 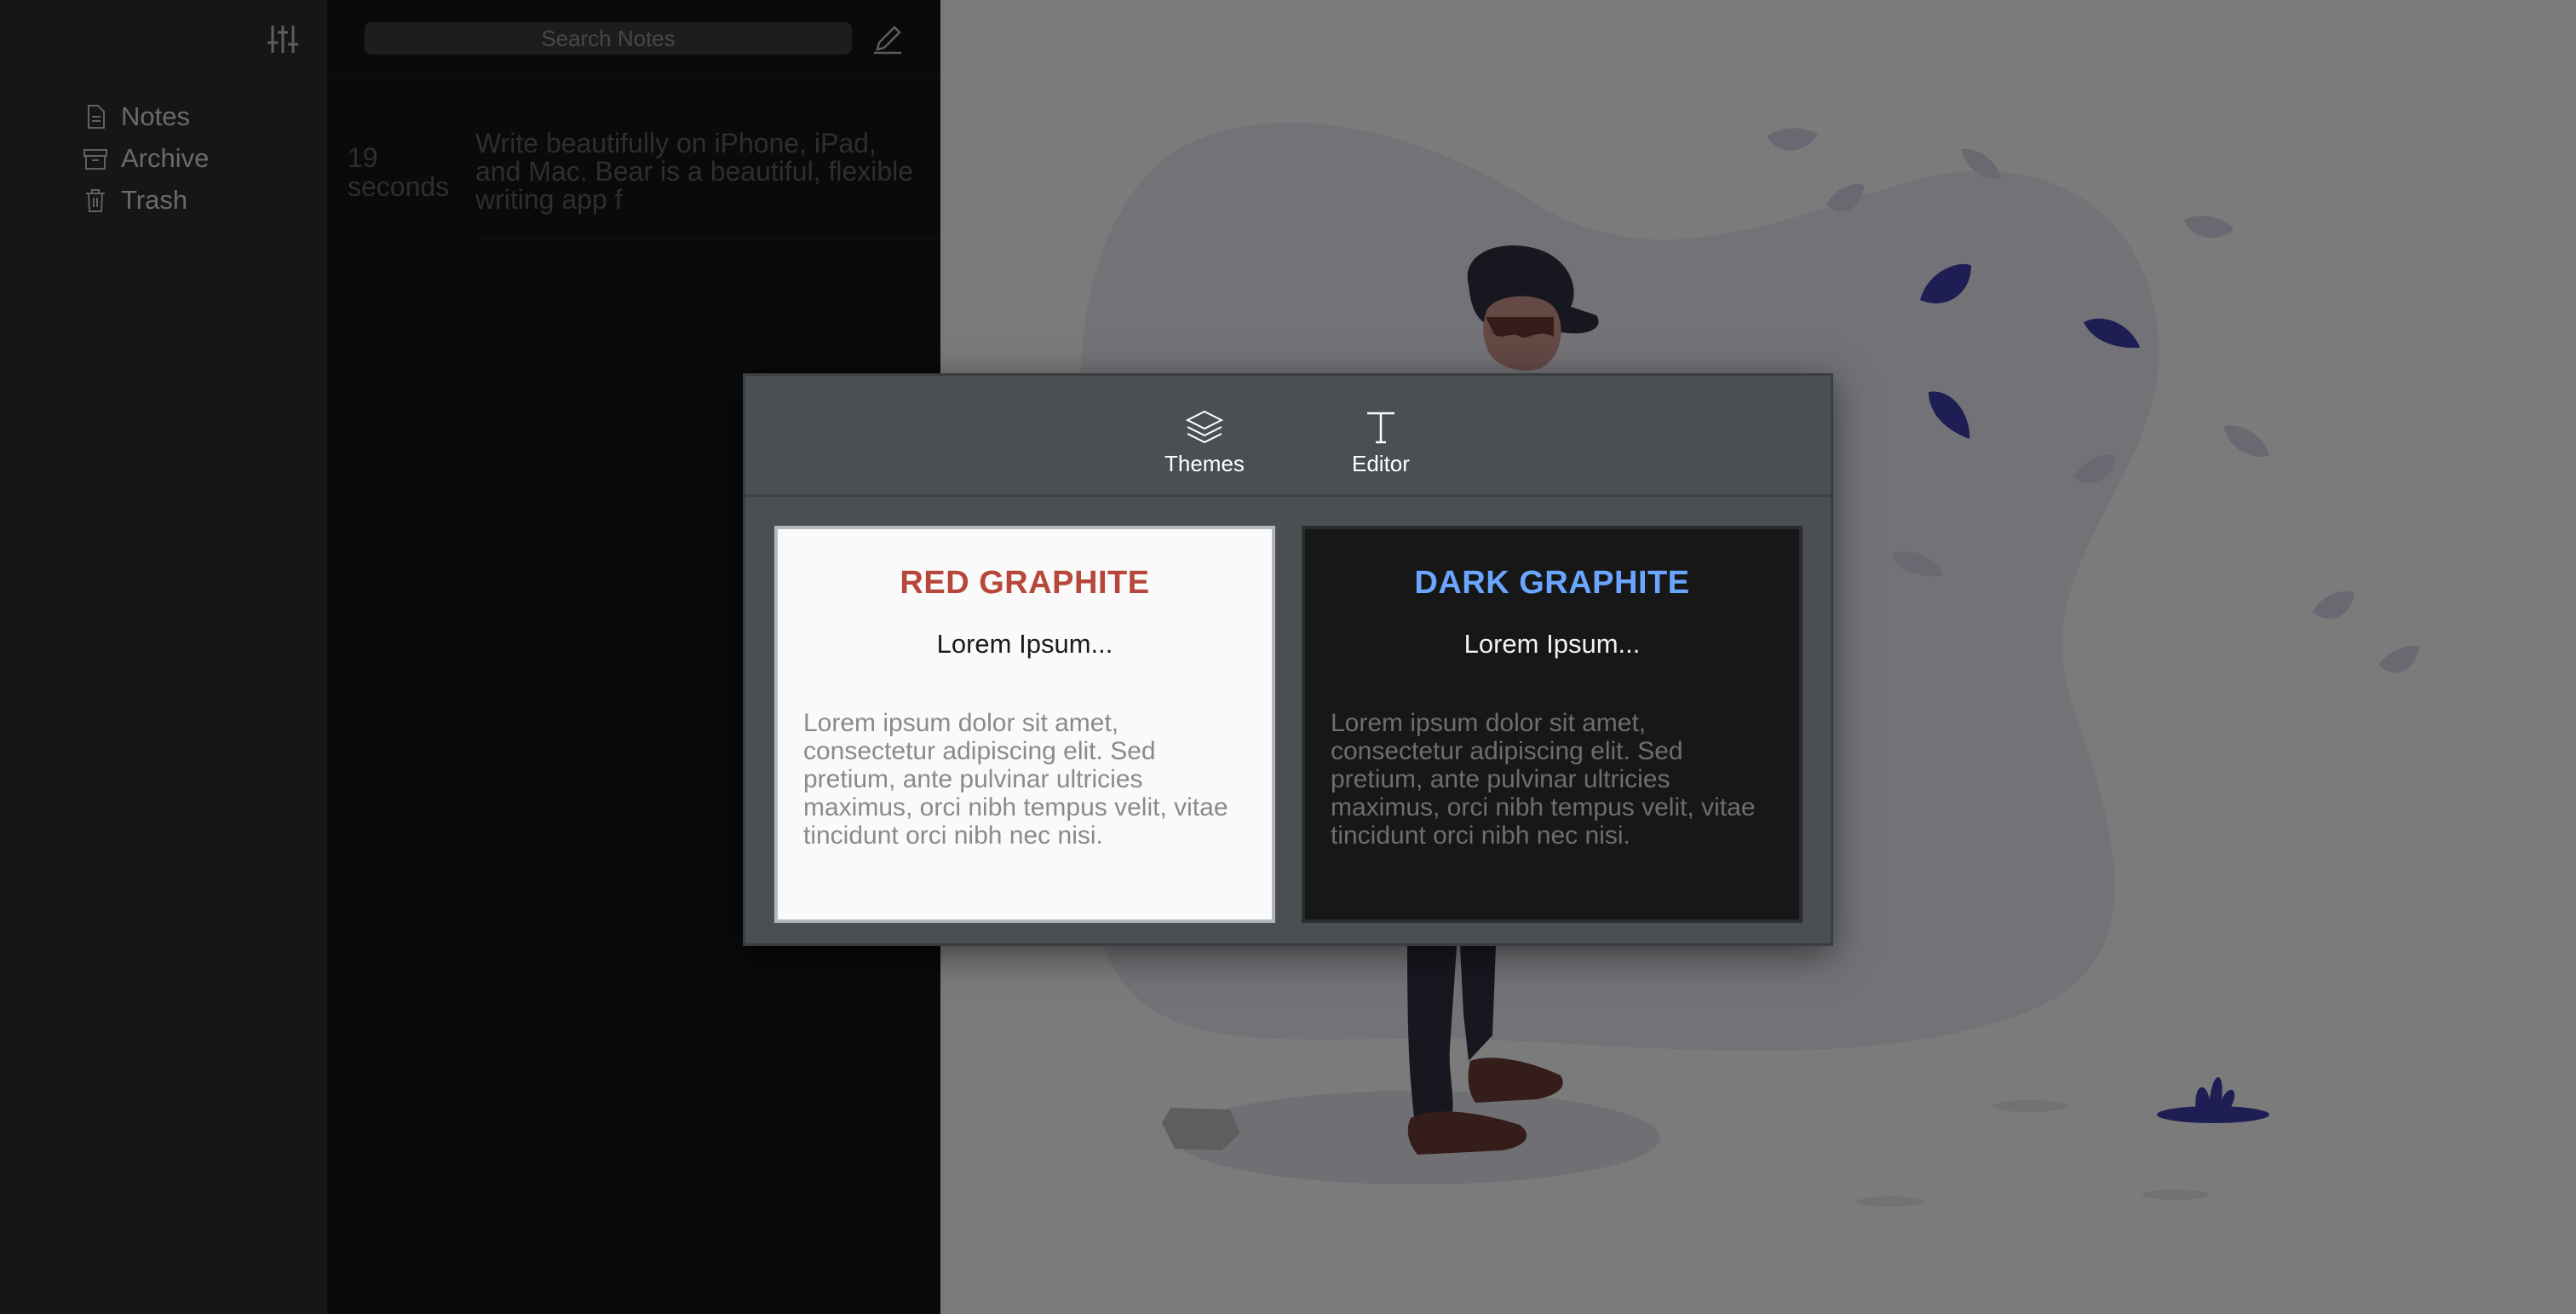 I want to click on preferences-toolbar: Themes Editor, so click(x=1288, y=436).